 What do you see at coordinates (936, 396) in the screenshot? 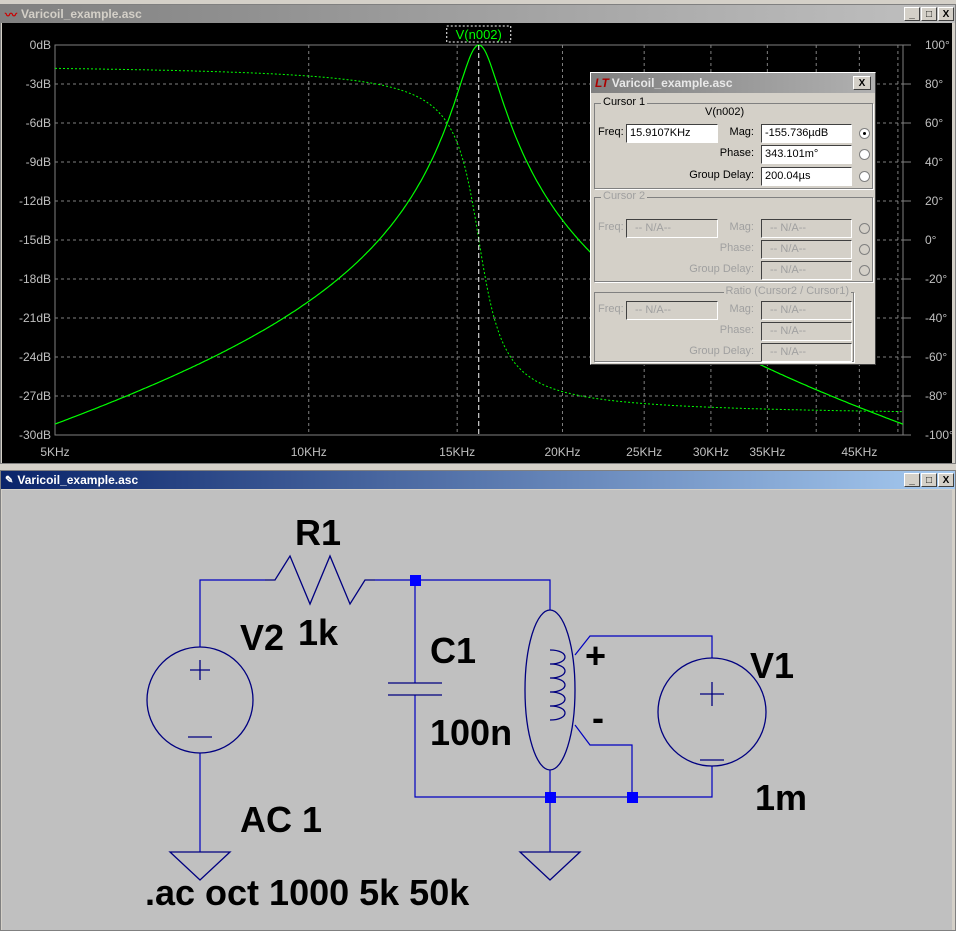
I see `y-right-tick-label: -80°` at bounding box center [936, 396].